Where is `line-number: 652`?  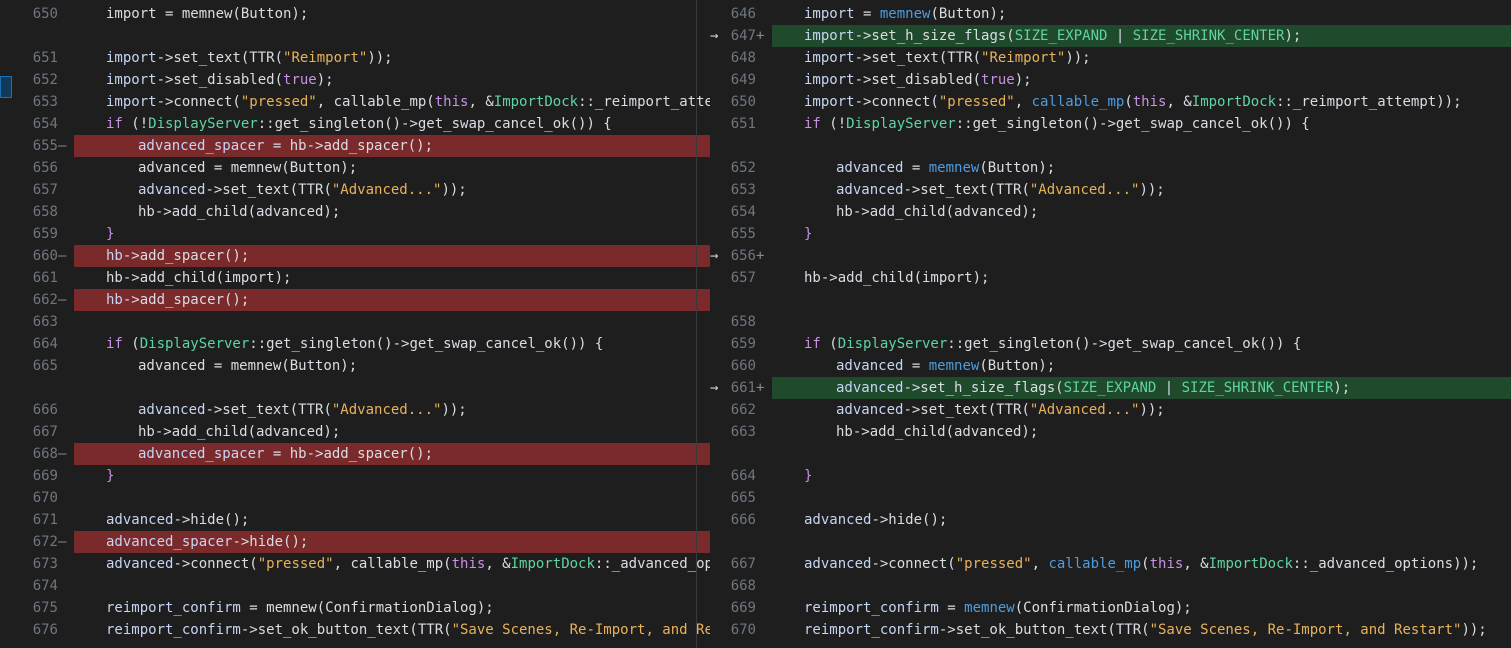
line-number: 652 is located at coordinates (45, 80).